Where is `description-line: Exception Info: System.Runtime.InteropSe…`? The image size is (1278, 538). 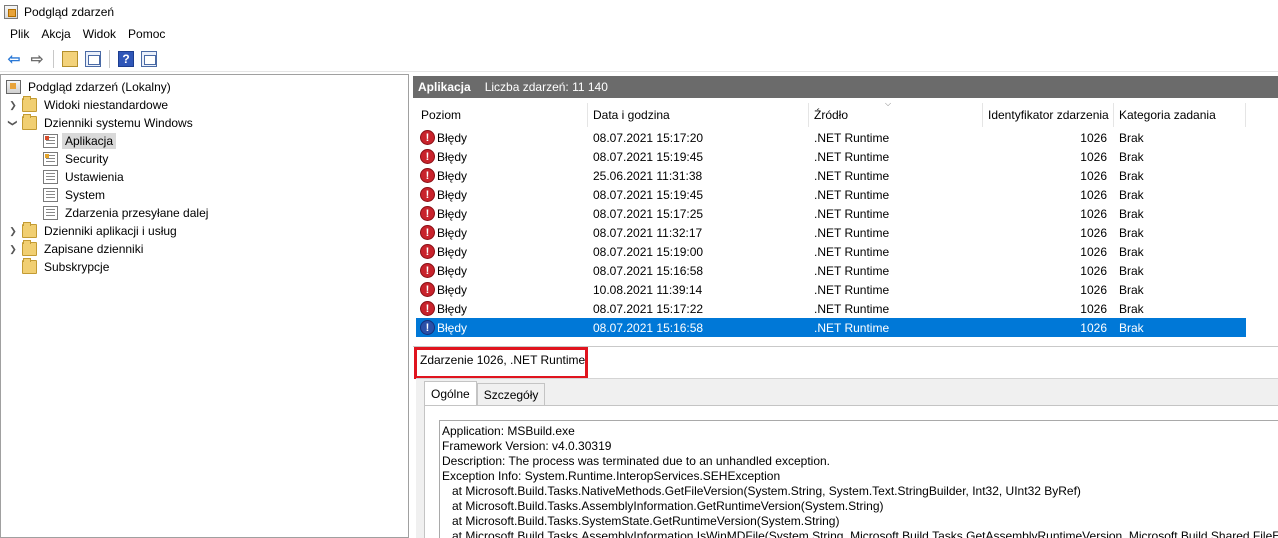
description-line: Exception Info: System.Runtime.InteropSe… is located at coordinates (611, 476).